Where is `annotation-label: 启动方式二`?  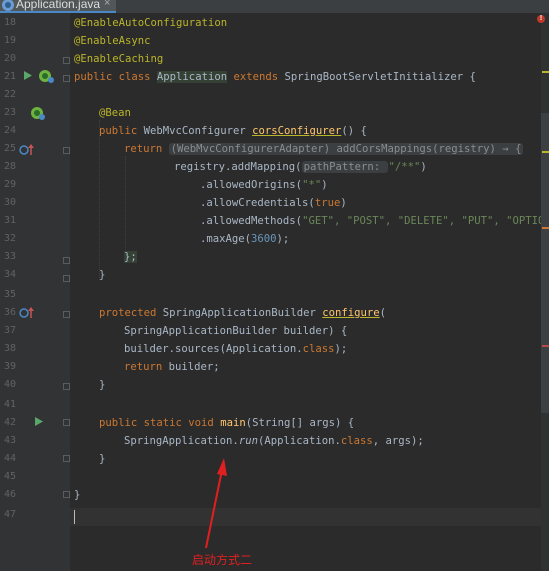 annotation-label: 启动方式二 is located at coordinates (222, 560).